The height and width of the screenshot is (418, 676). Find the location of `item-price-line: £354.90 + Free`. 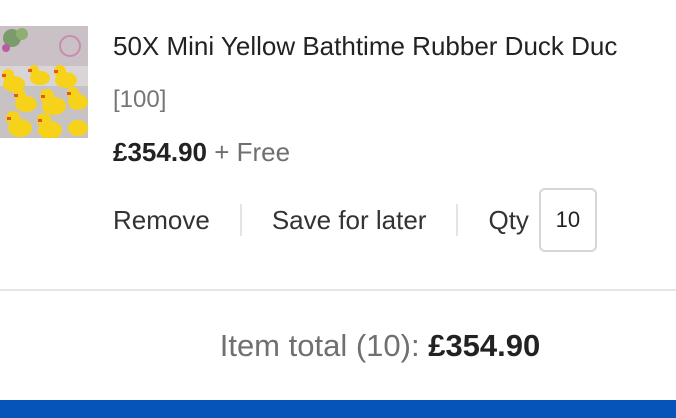

item-price-line: £354.90 + Free is located at coordinates (201, 152).